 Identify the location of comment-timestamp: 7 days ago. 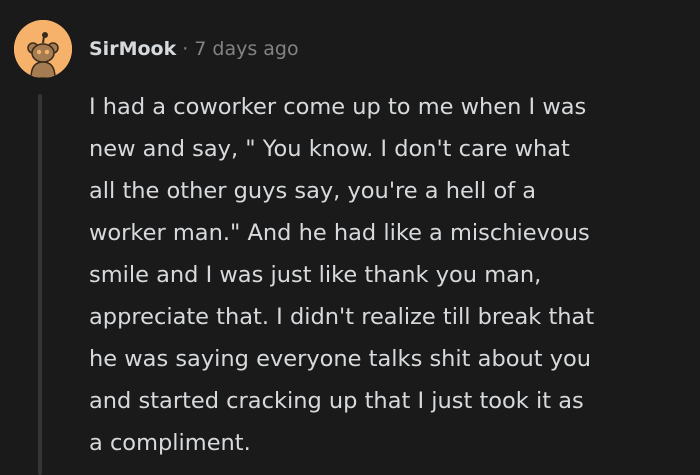
(246, 49).